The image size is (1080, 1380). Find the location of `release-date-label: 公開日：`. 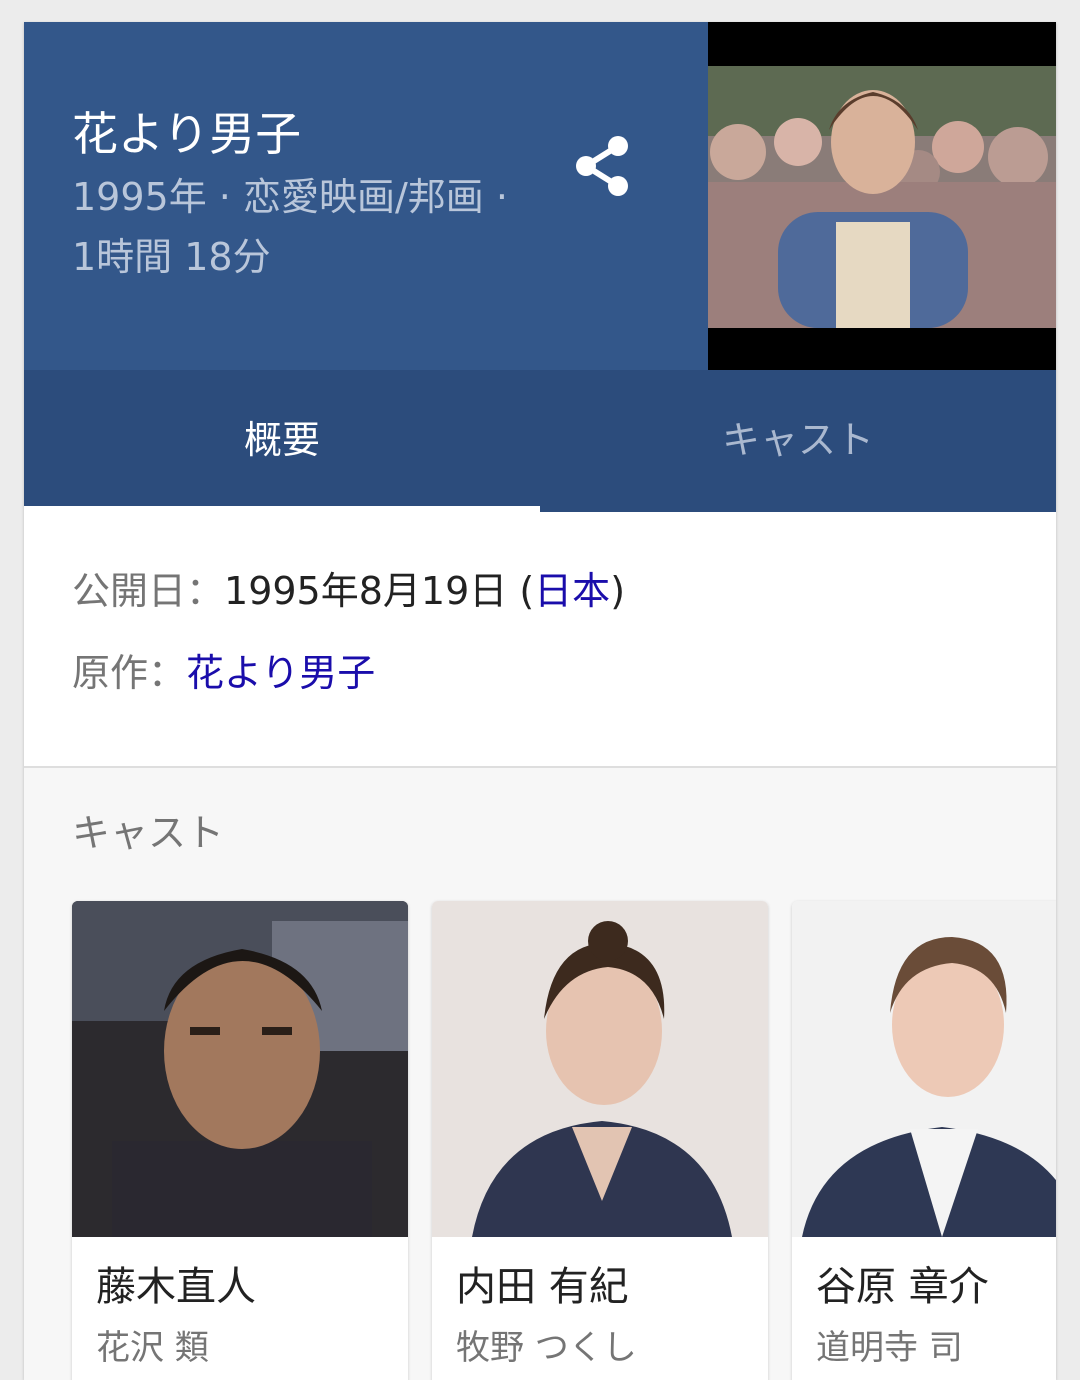

release-date-label: 公開日： is located at coordinates (148, 591).